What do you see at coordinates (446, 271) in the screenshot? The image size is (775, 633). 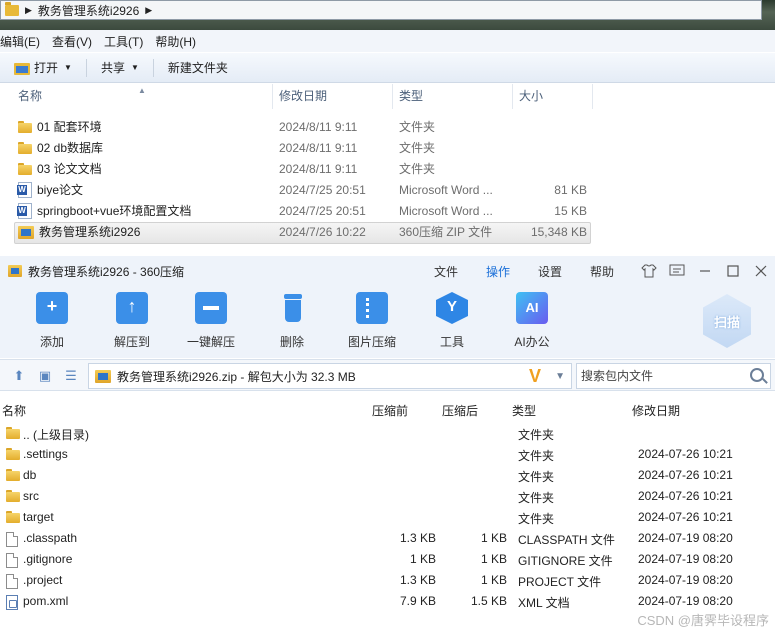 I see `menu-file: 文件` at bounding box center [446, 271].